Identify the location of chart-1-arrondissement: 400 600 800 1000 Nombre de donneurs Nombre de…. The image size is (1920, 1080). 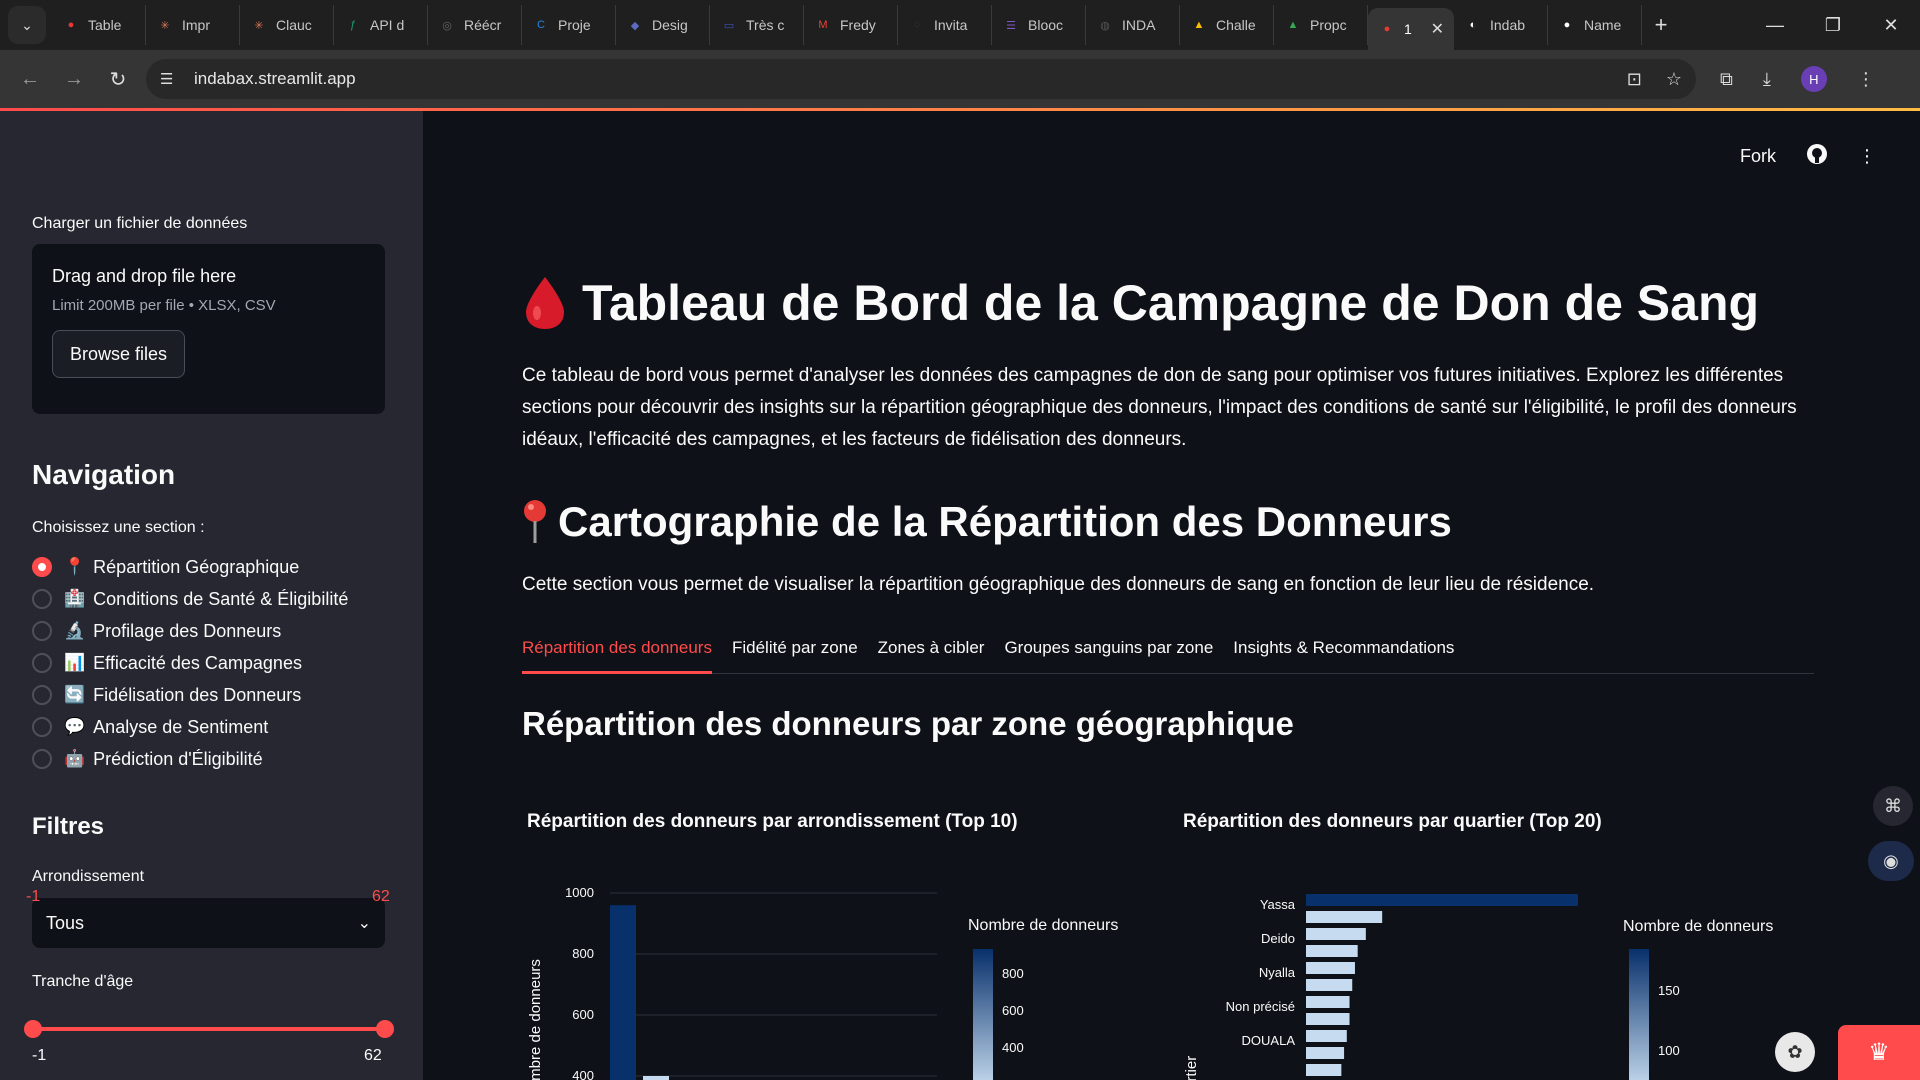
(820, 970).